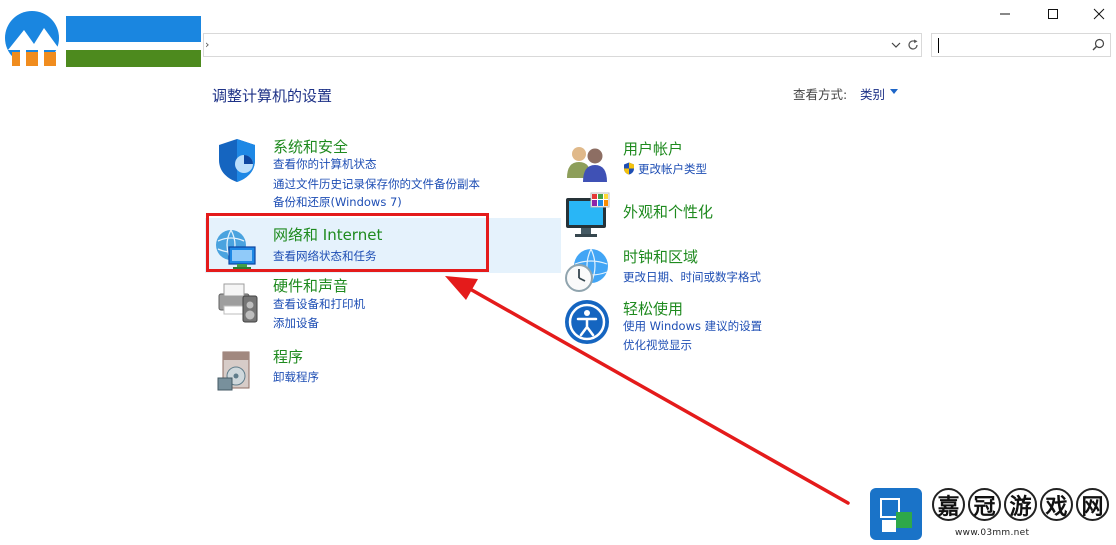 The width and height of the screenshot is (1116, 545). Describe the element at coordinates (238, 303) in the screenshot. I see `printer-icon` at that location.